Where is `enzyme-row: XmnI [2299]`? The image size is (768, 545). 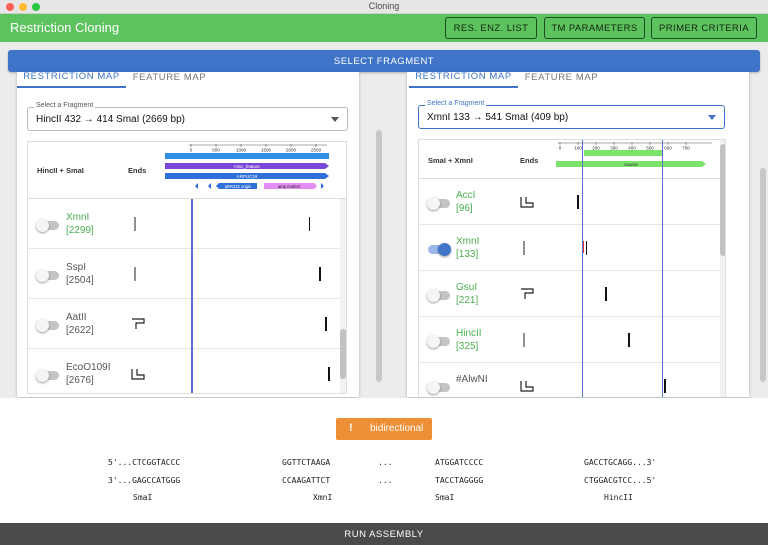
enzyme-row: XmnI [2299] is located at coordinates (187, 224).